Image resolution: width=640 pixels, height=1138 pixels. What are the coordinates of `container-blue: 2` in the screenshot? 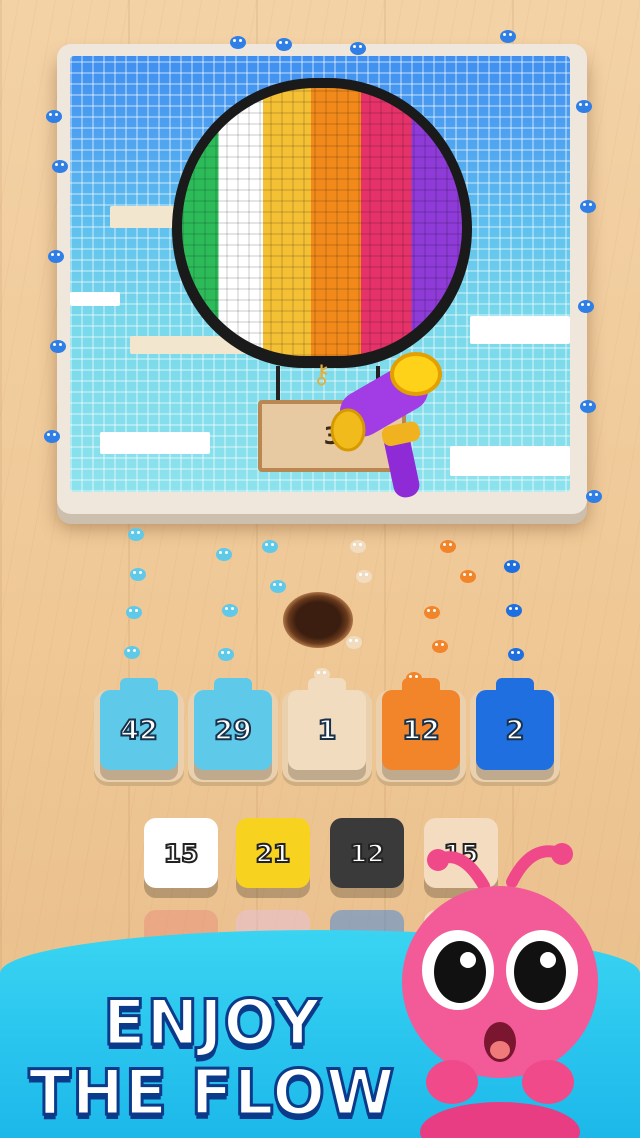 It's located at (515, 724).